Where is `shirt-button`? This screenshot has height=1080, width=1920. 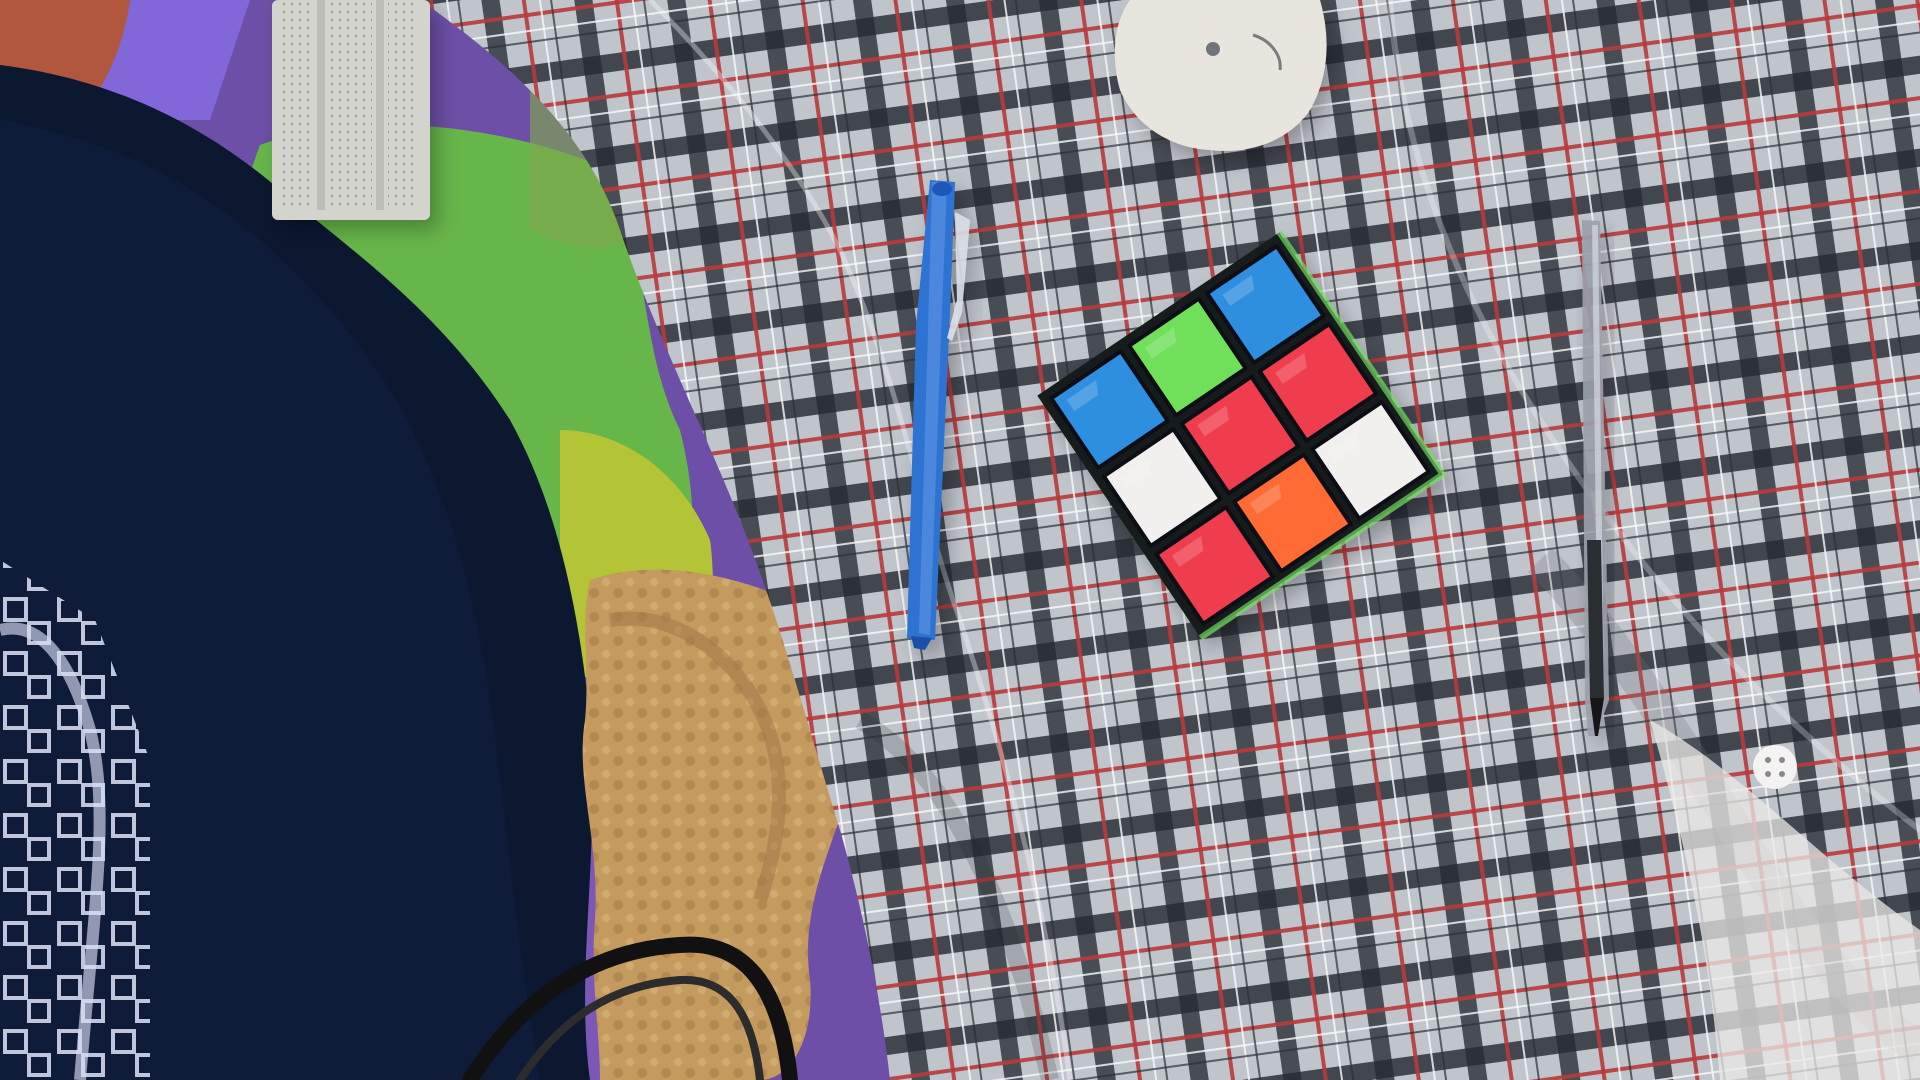
shirt-button is located at coordinates (1775, 767).